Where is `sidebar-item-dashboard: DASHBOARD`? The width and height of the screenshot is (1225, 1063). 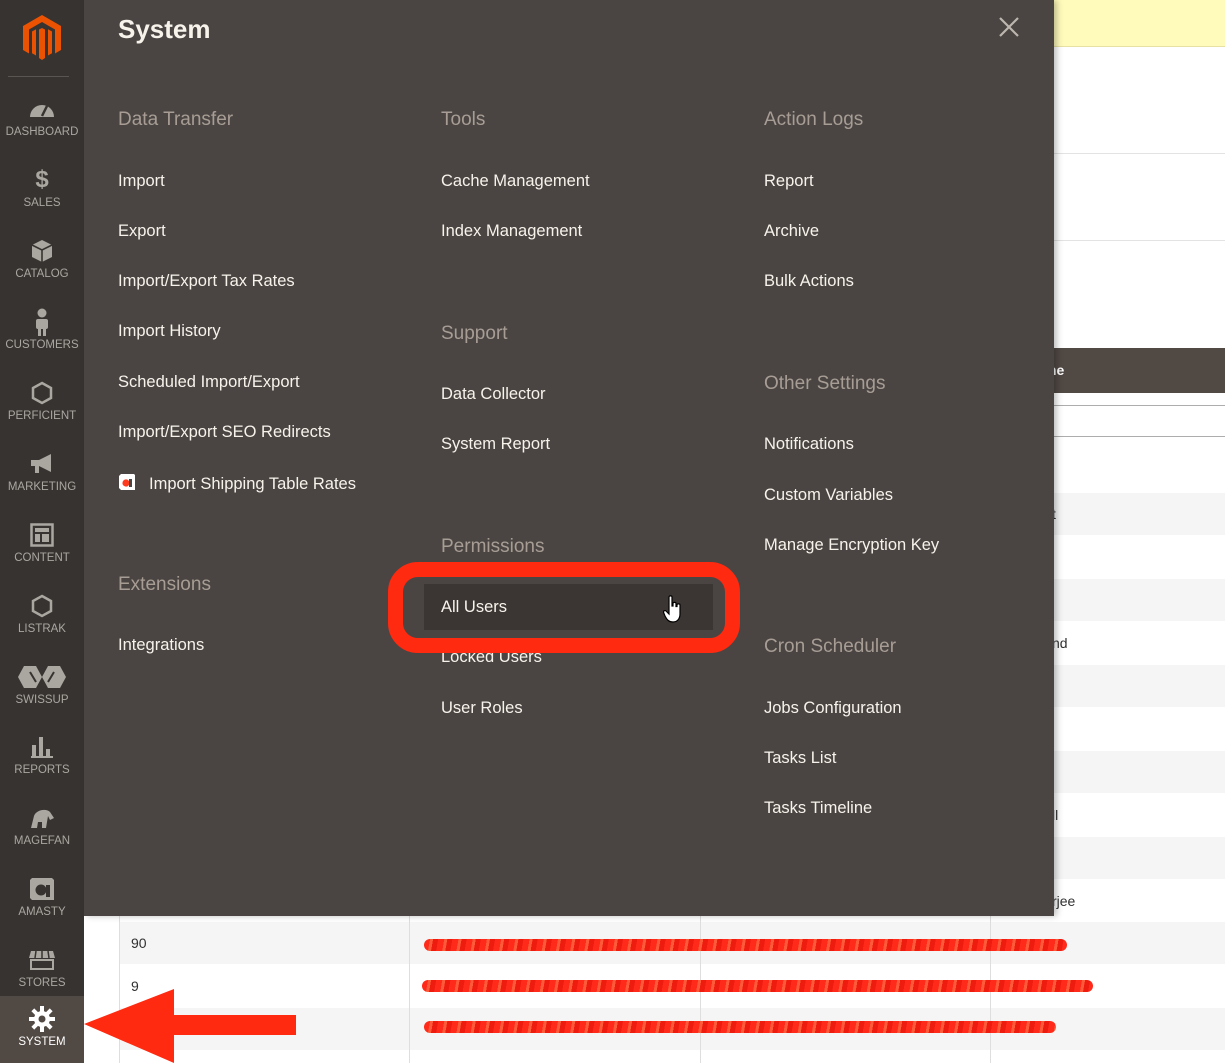
sidebar-item-dashboard: DASHBOARD is located at coordinates (42, 119).